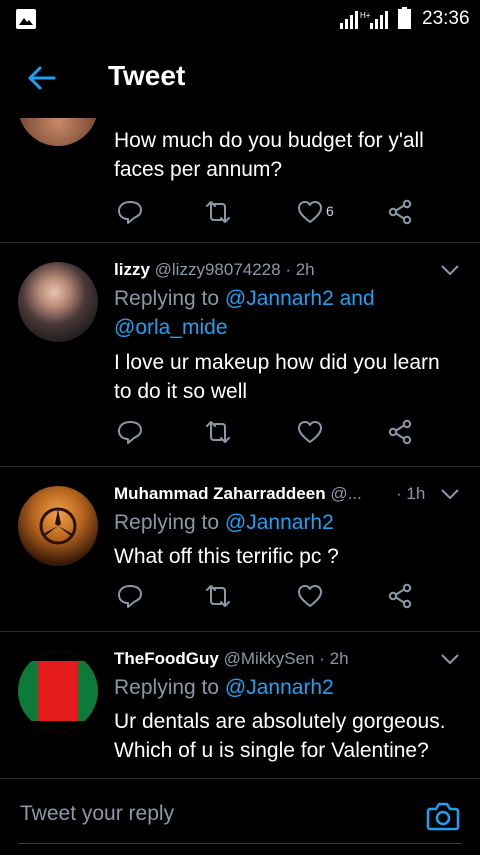  What do you see at coordinates (269, 658) in the screenshot?
I see `author-handle: @MikkySen` at bounding box center [269, 658].